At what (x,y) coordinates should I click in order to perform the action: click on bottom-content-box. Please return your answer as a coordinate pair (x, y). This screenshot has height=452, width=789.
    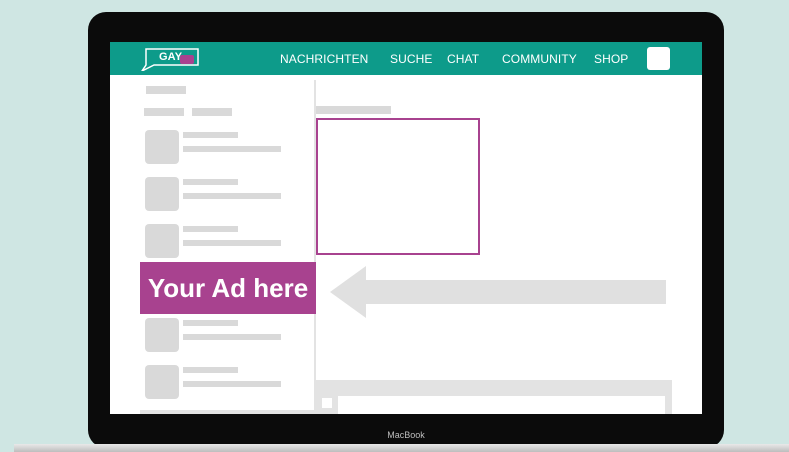
    Looking at the image, I should click on (501, 405).